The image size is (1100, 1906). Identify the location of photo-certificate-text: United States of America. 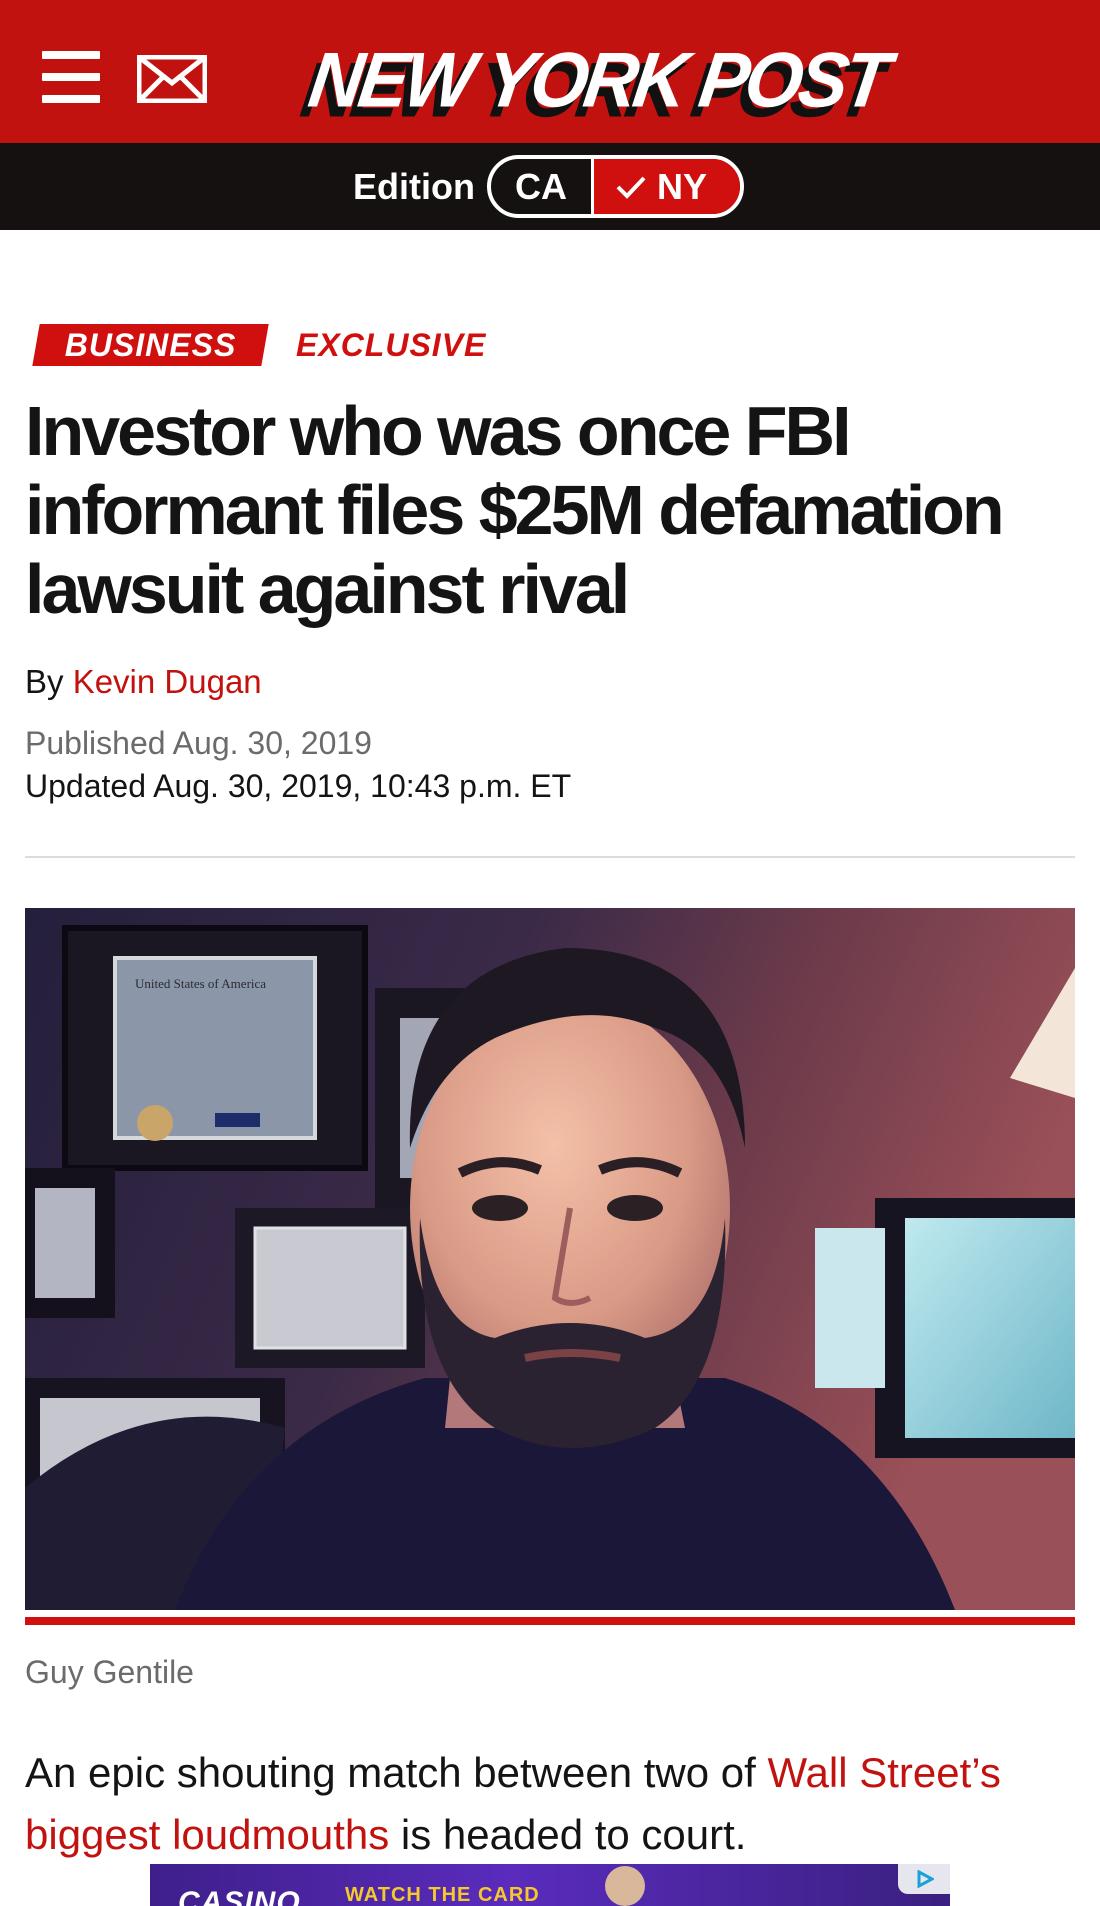
(200, 983).